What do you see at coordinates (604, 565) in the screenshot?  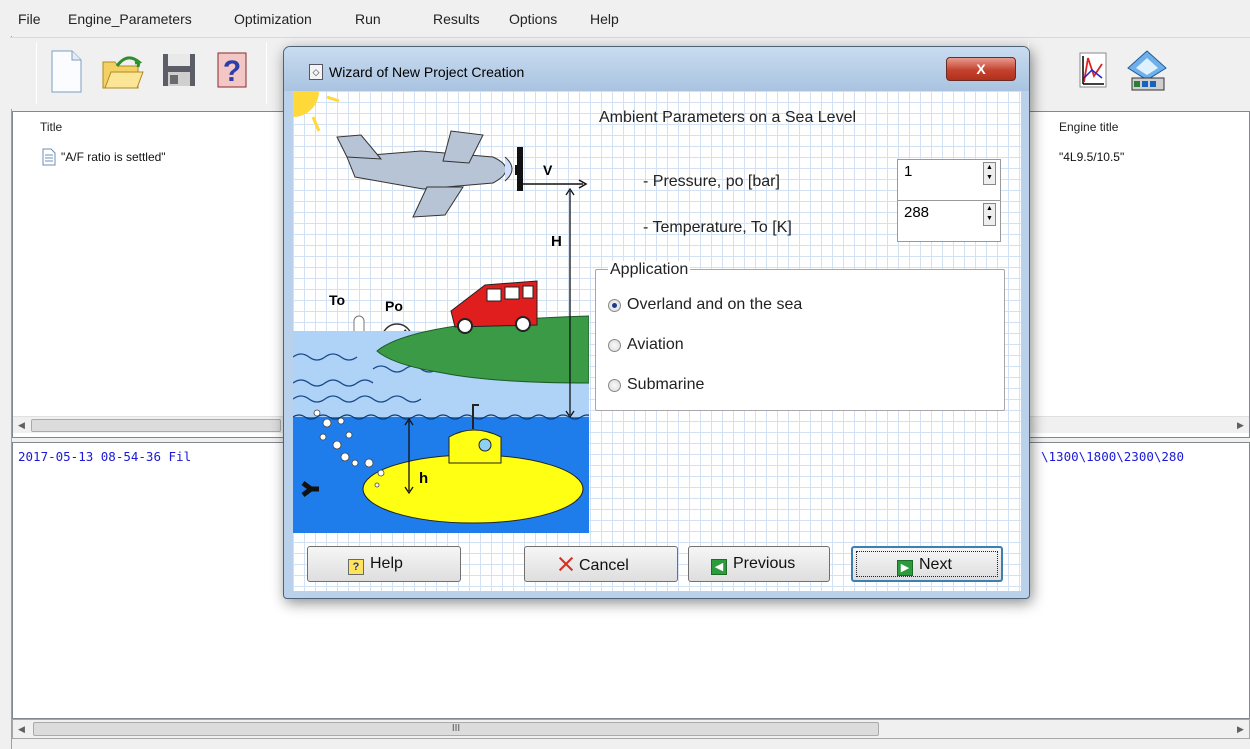 I see `cancel-button-label: Cancel` at bounding box center [604, 565].